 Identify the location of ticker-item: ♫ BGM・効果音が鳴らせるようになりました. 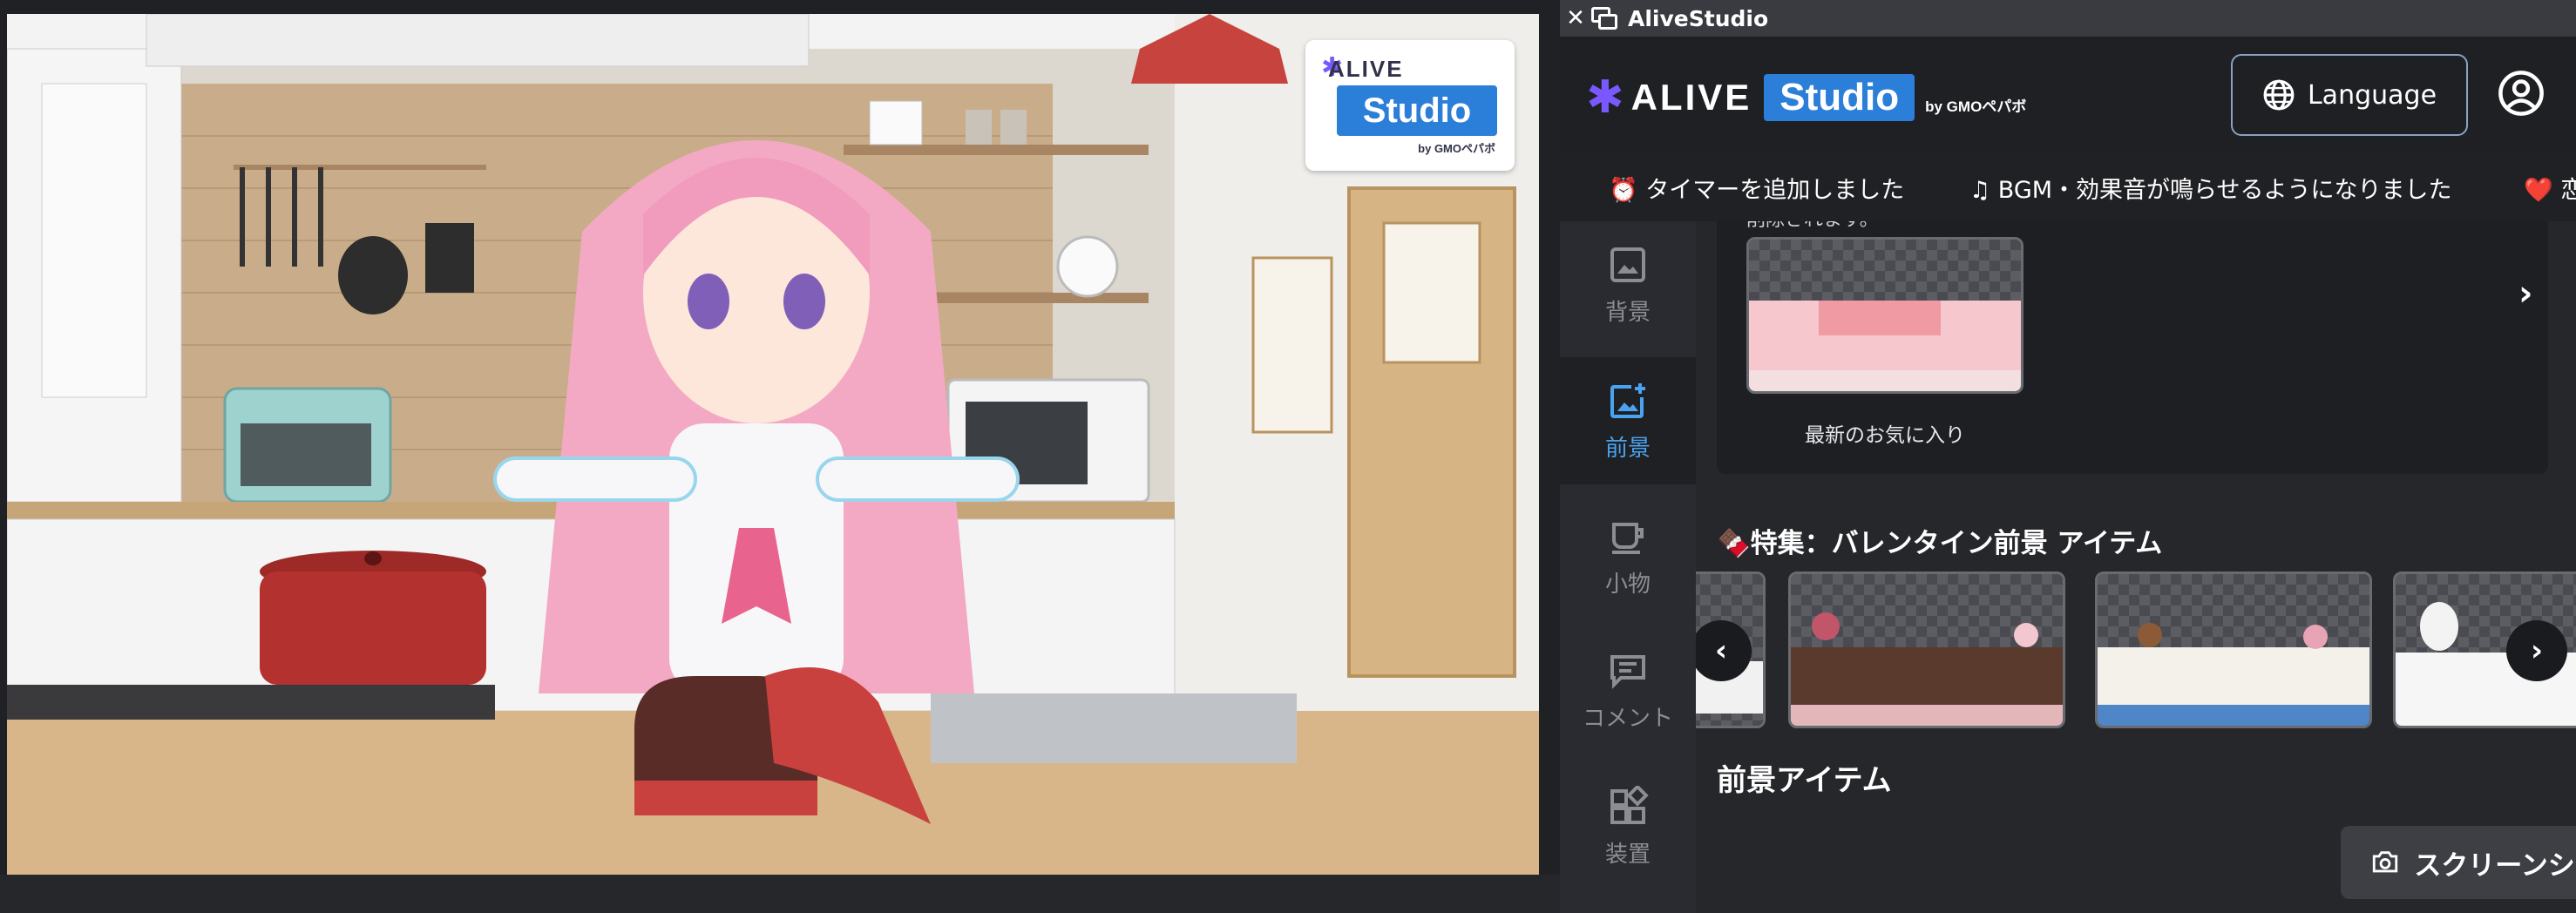
(2211, 190).